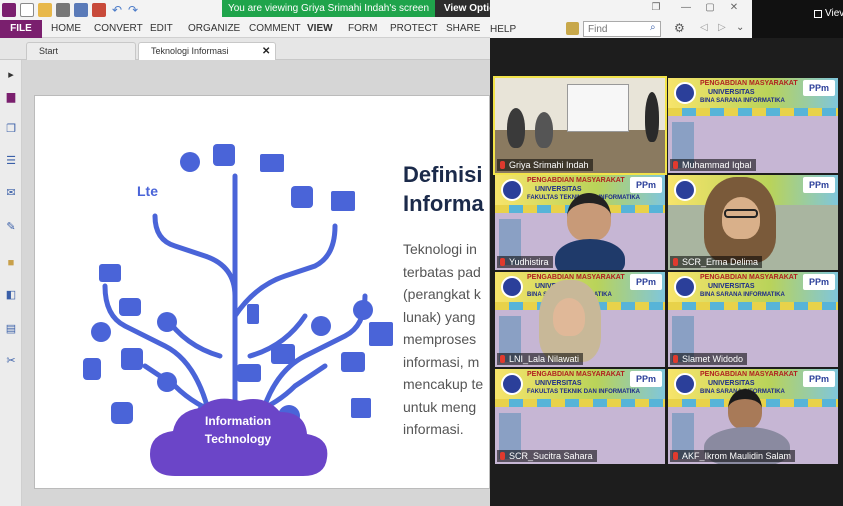  What do you see at coordinates (11, 129) in the screenshot?
I see `bookmarks-icon: ❐` at bounding box center [11, 129].